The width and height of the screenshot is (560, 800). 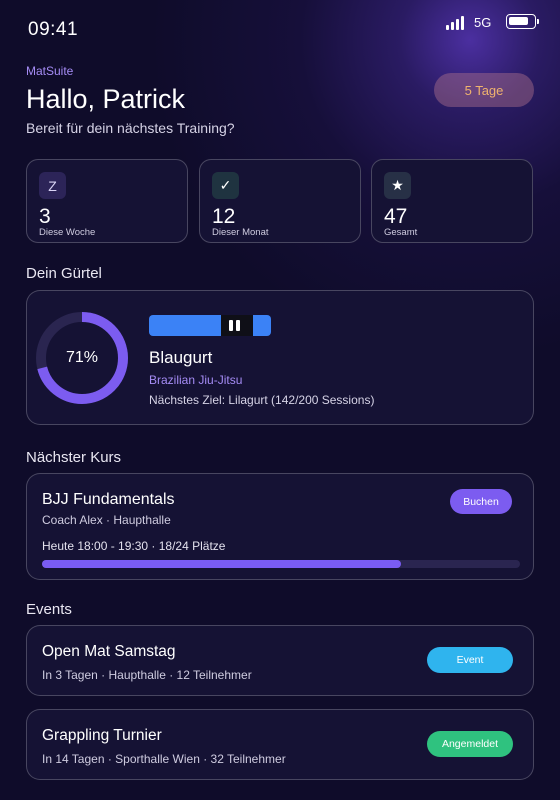 What do you see at coordinates (82, 357) in the screenshot?
I see `belt-progress-label: 71%` at bounding box center [82, 357].